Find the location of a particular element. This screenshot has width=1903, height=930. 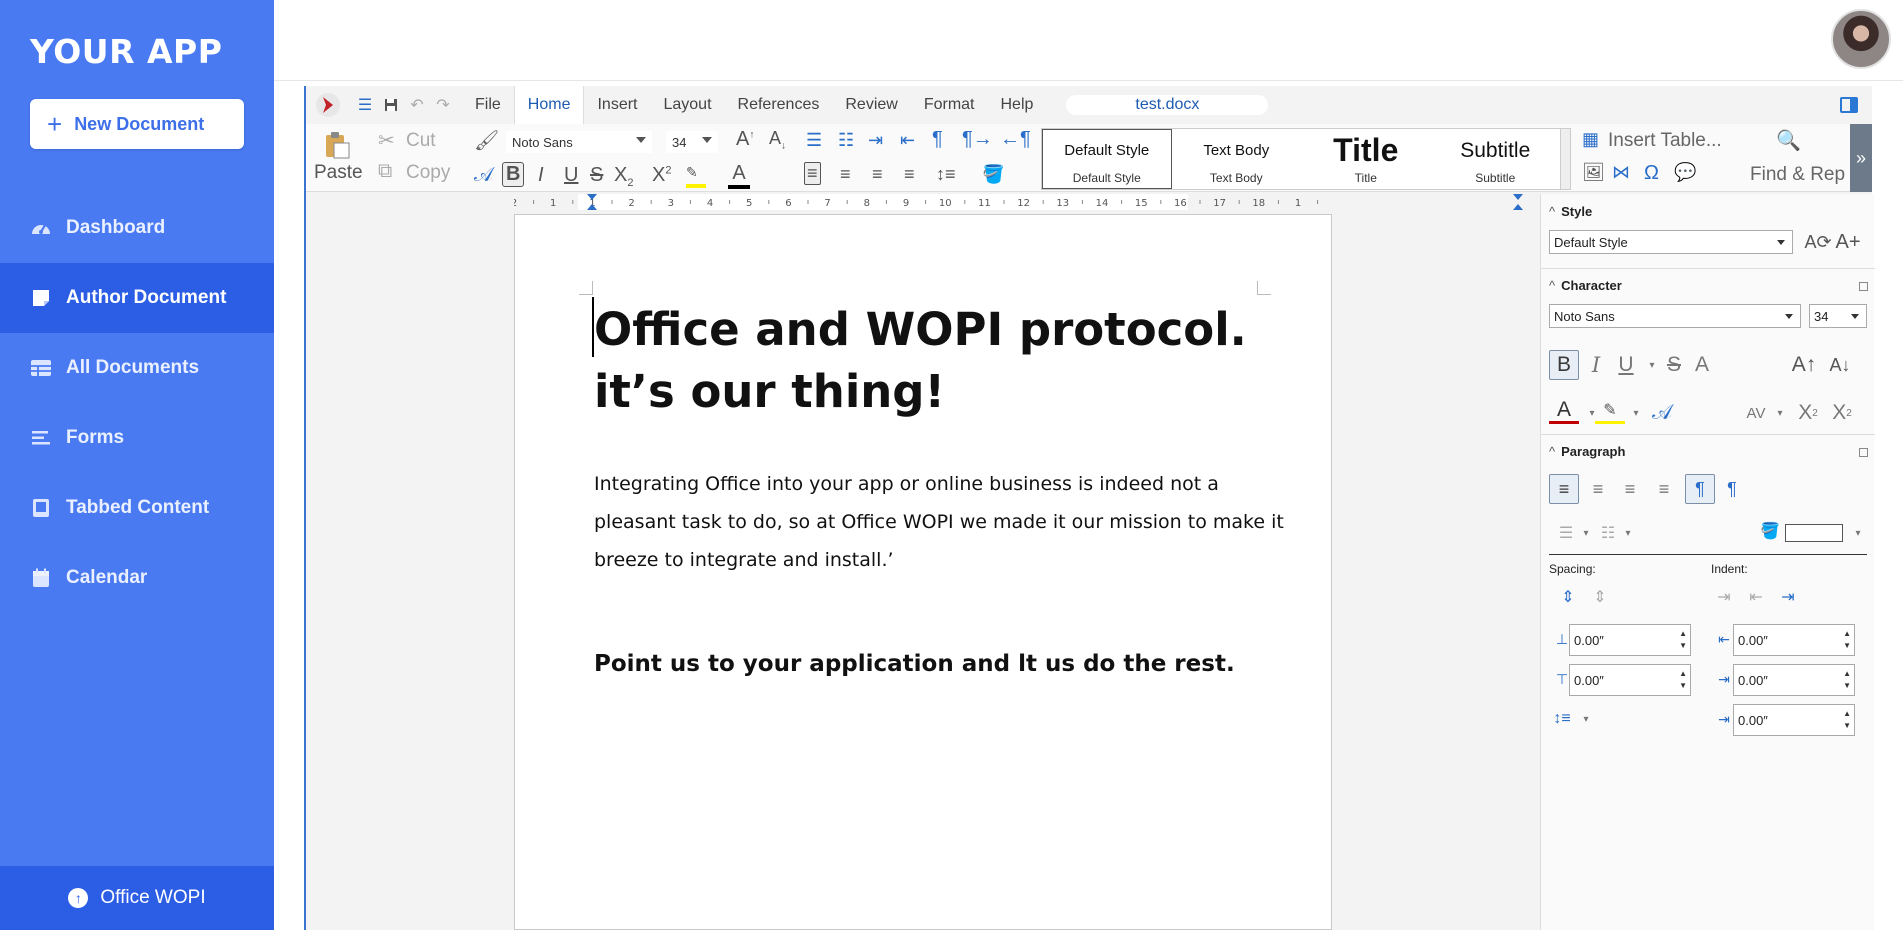

menu-format: Format is located at coordinates (949, 105).